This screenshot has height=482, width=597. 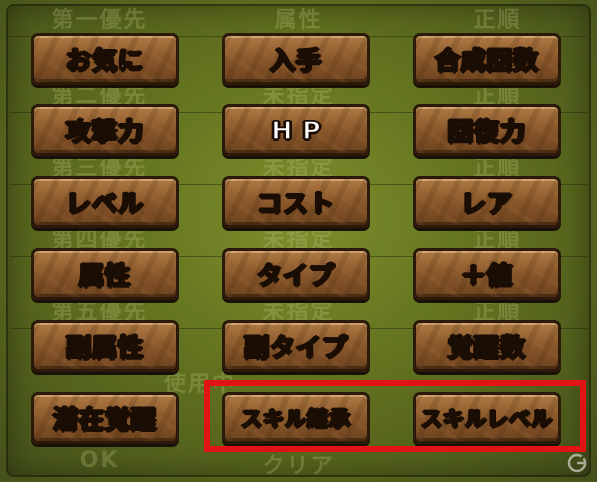 I want to click on button-label: 攻撃力, so click(x=104, y=131).